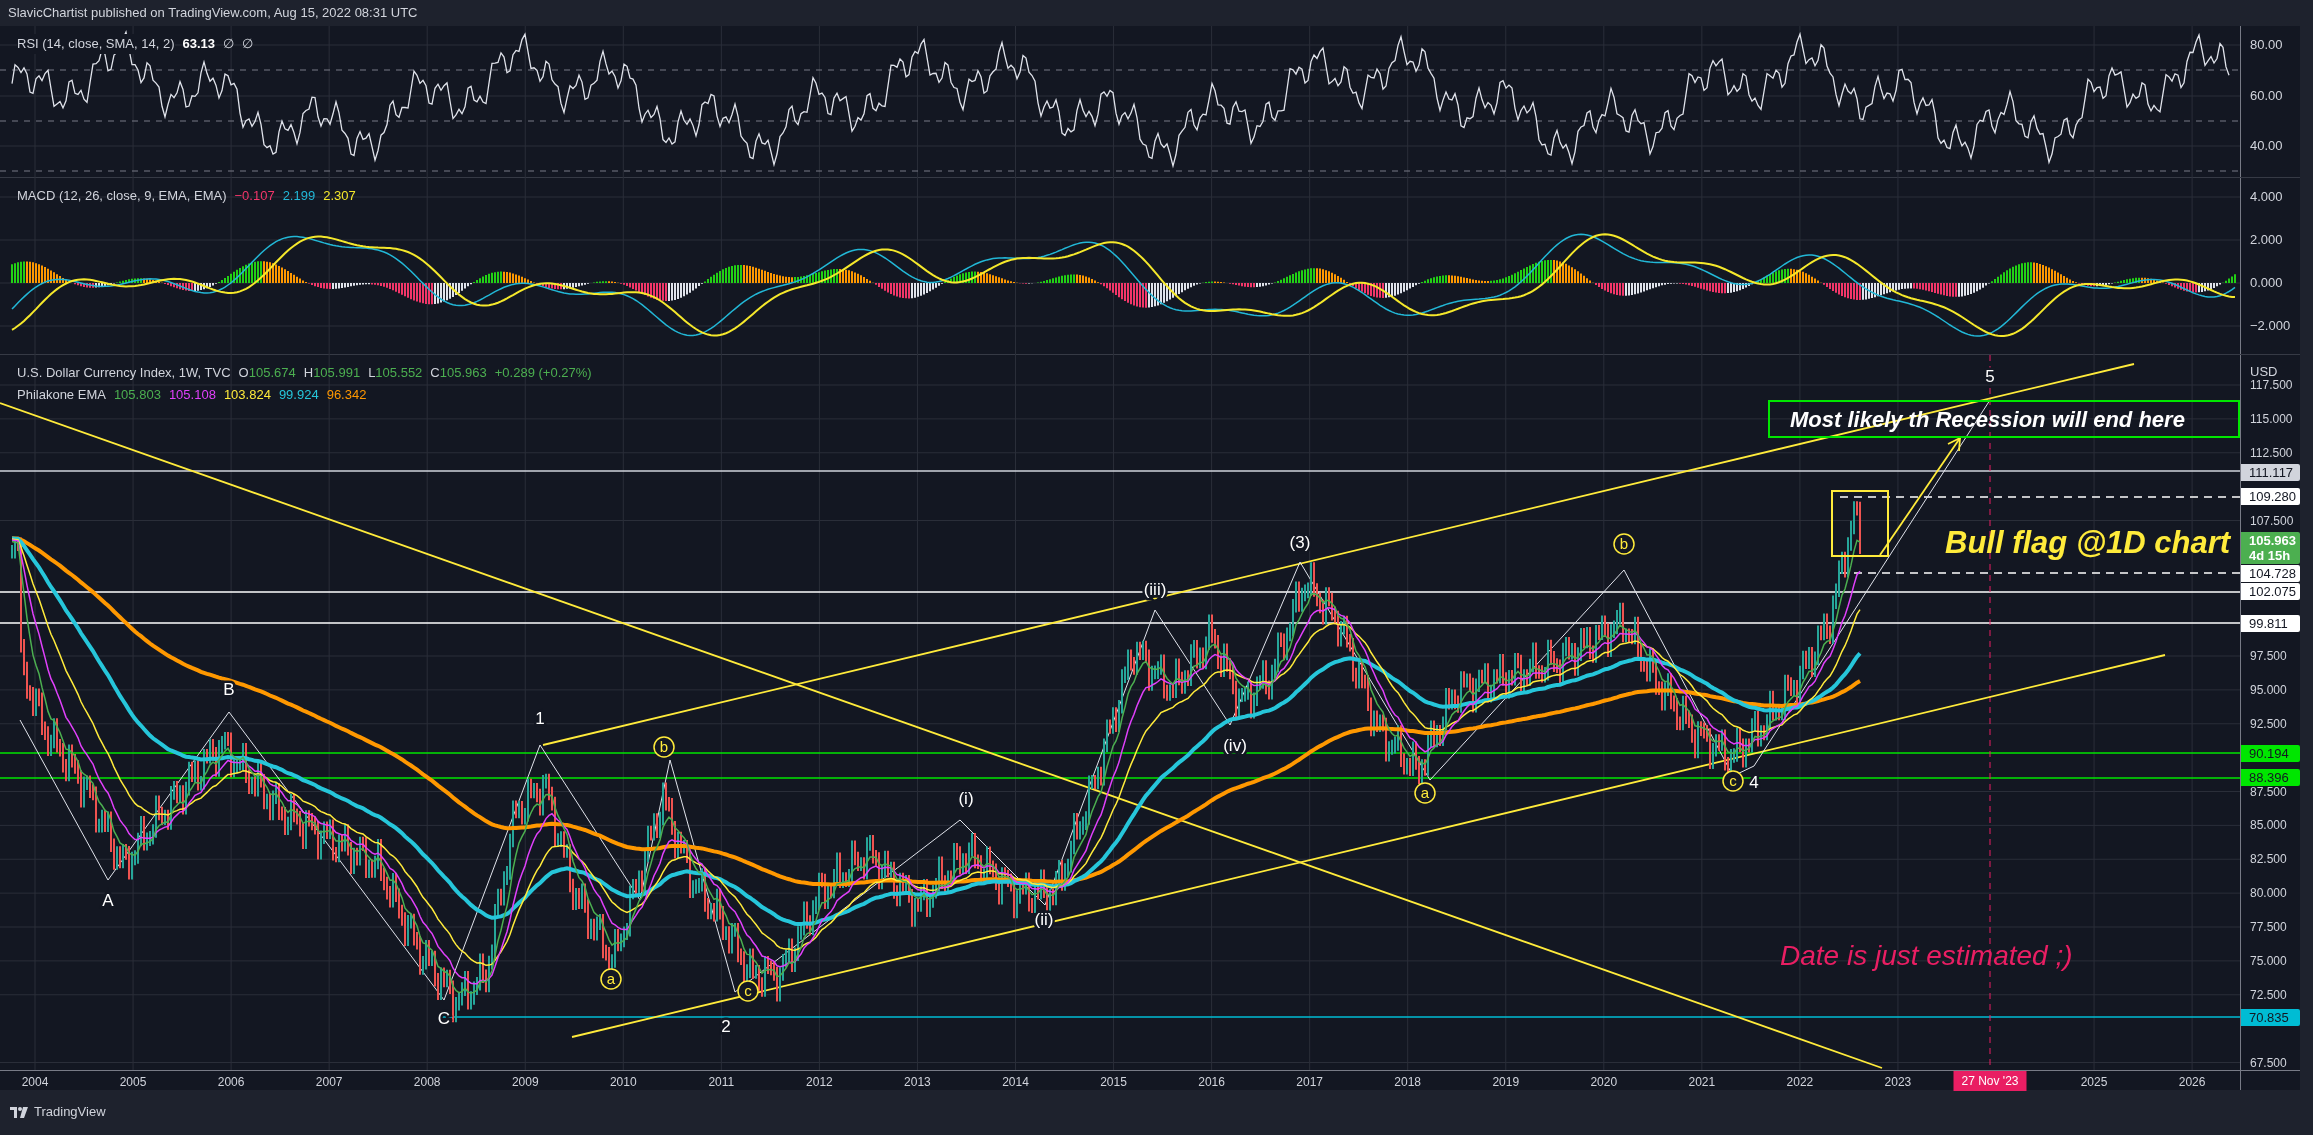  I want to click on wave-label: (i), so click(966, 798).